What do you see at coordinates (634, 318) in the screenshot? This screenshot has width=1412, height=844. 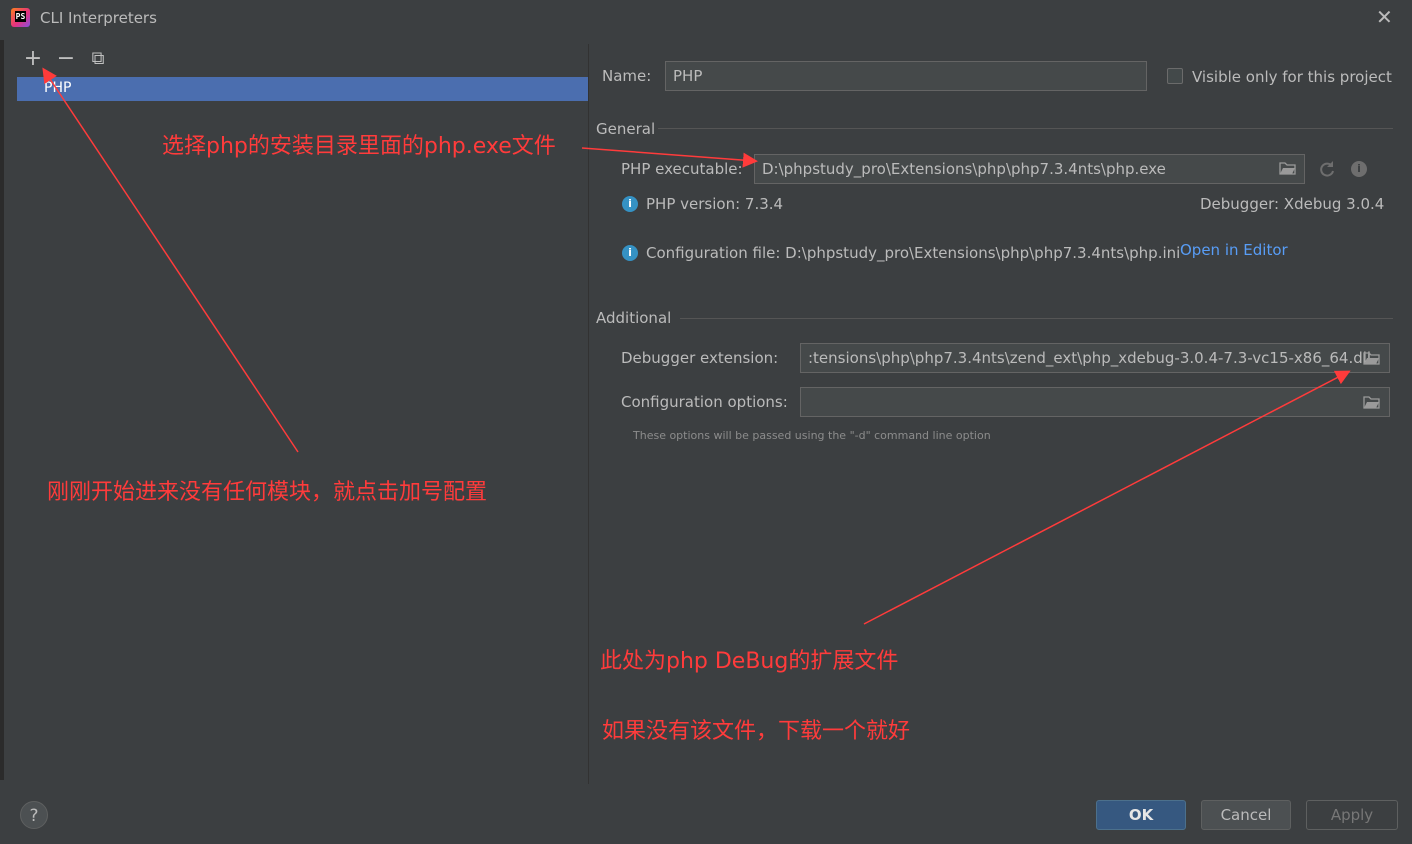 I see `additional-section-title: Additional` at bounding box center [634, 318].